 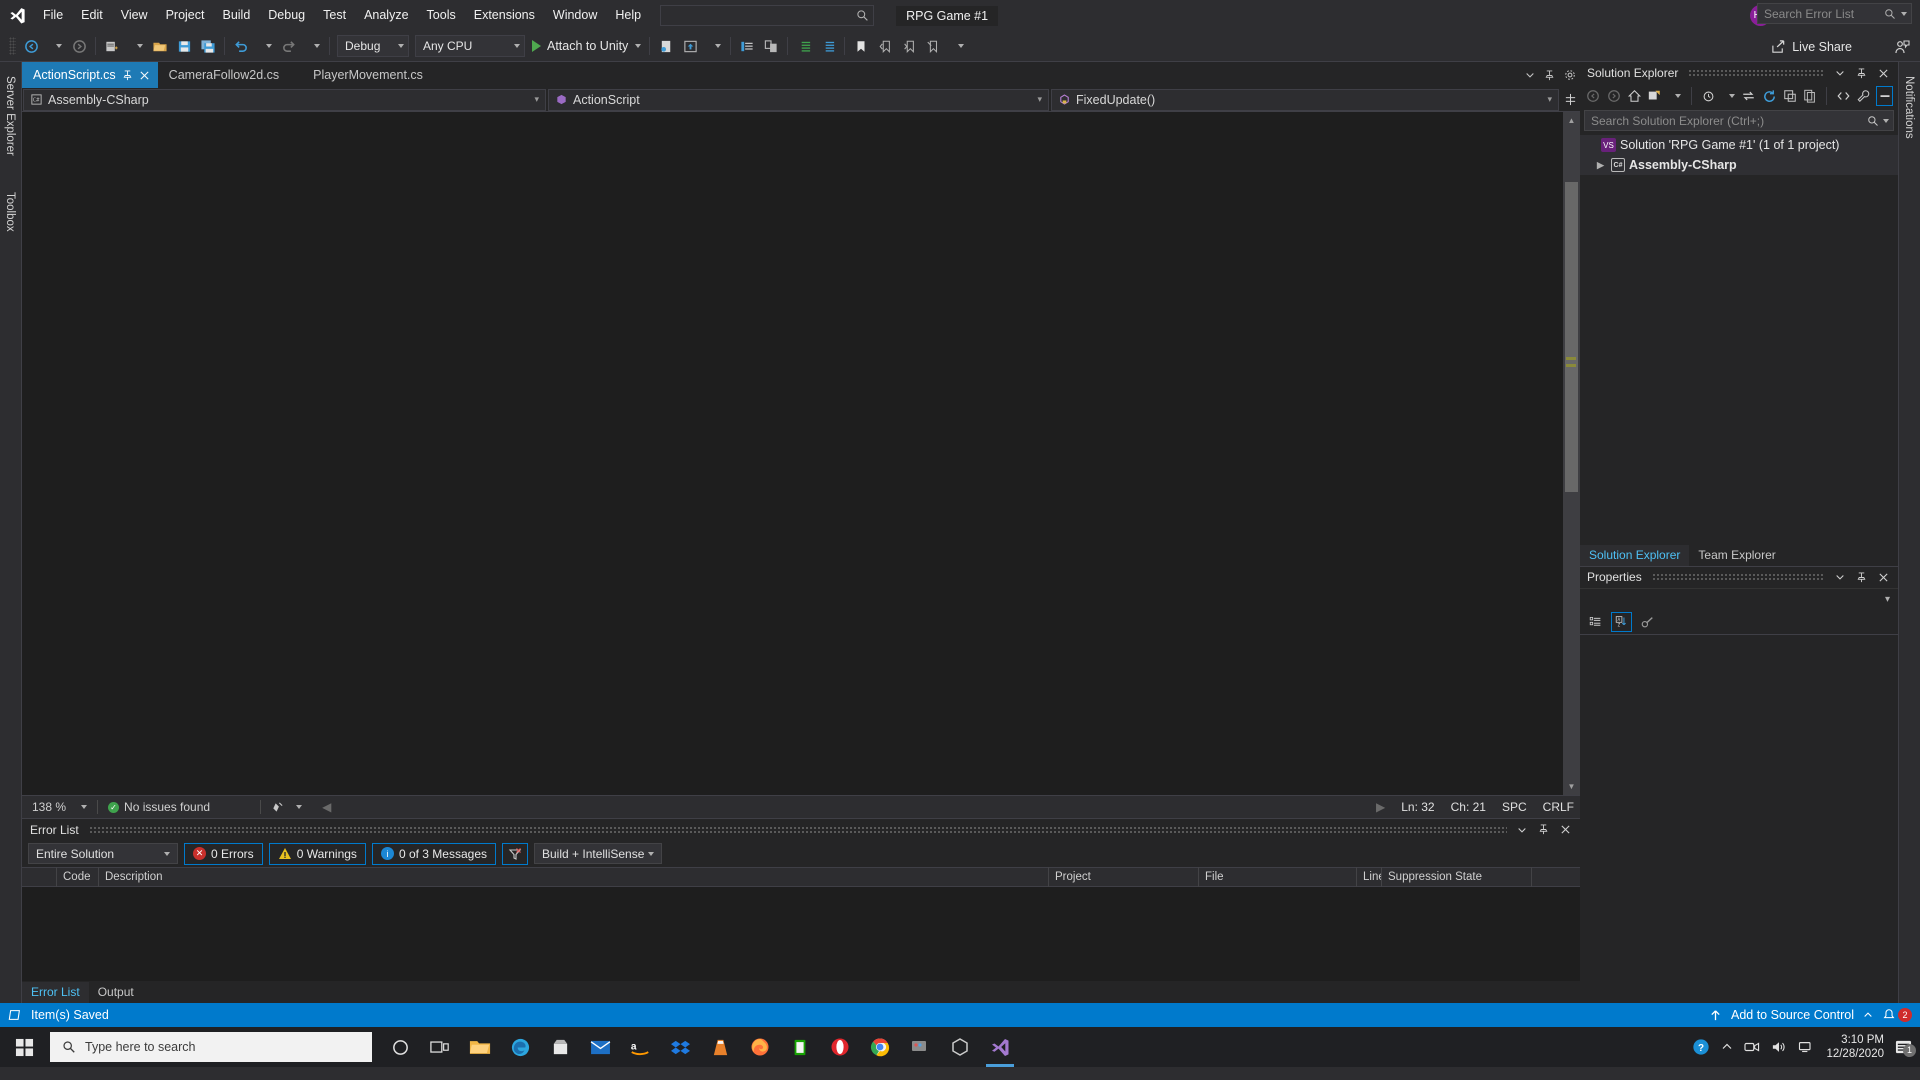 I want to click on column-header-file: File, so click(x=1278, y=877).